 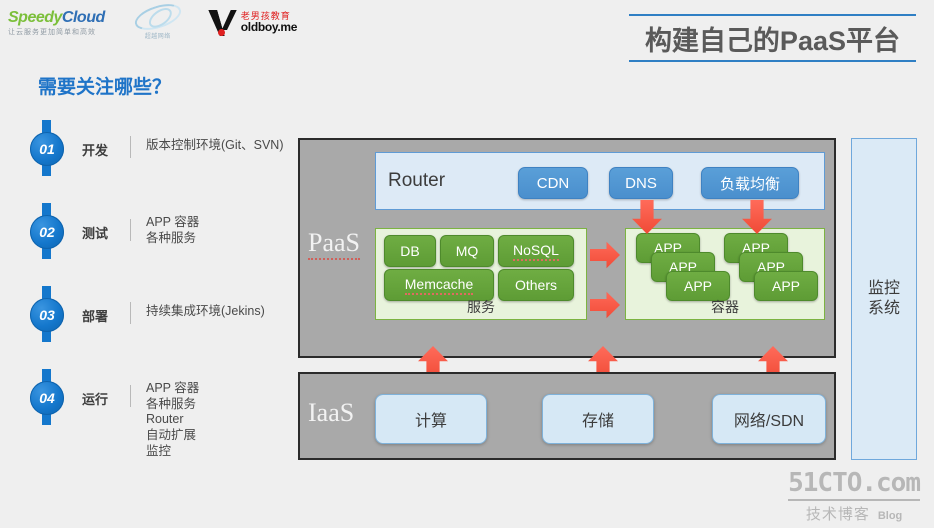 I want to click on list-item: 03 部署 持续集成环境(Jekins), so click(x=157, y=325).